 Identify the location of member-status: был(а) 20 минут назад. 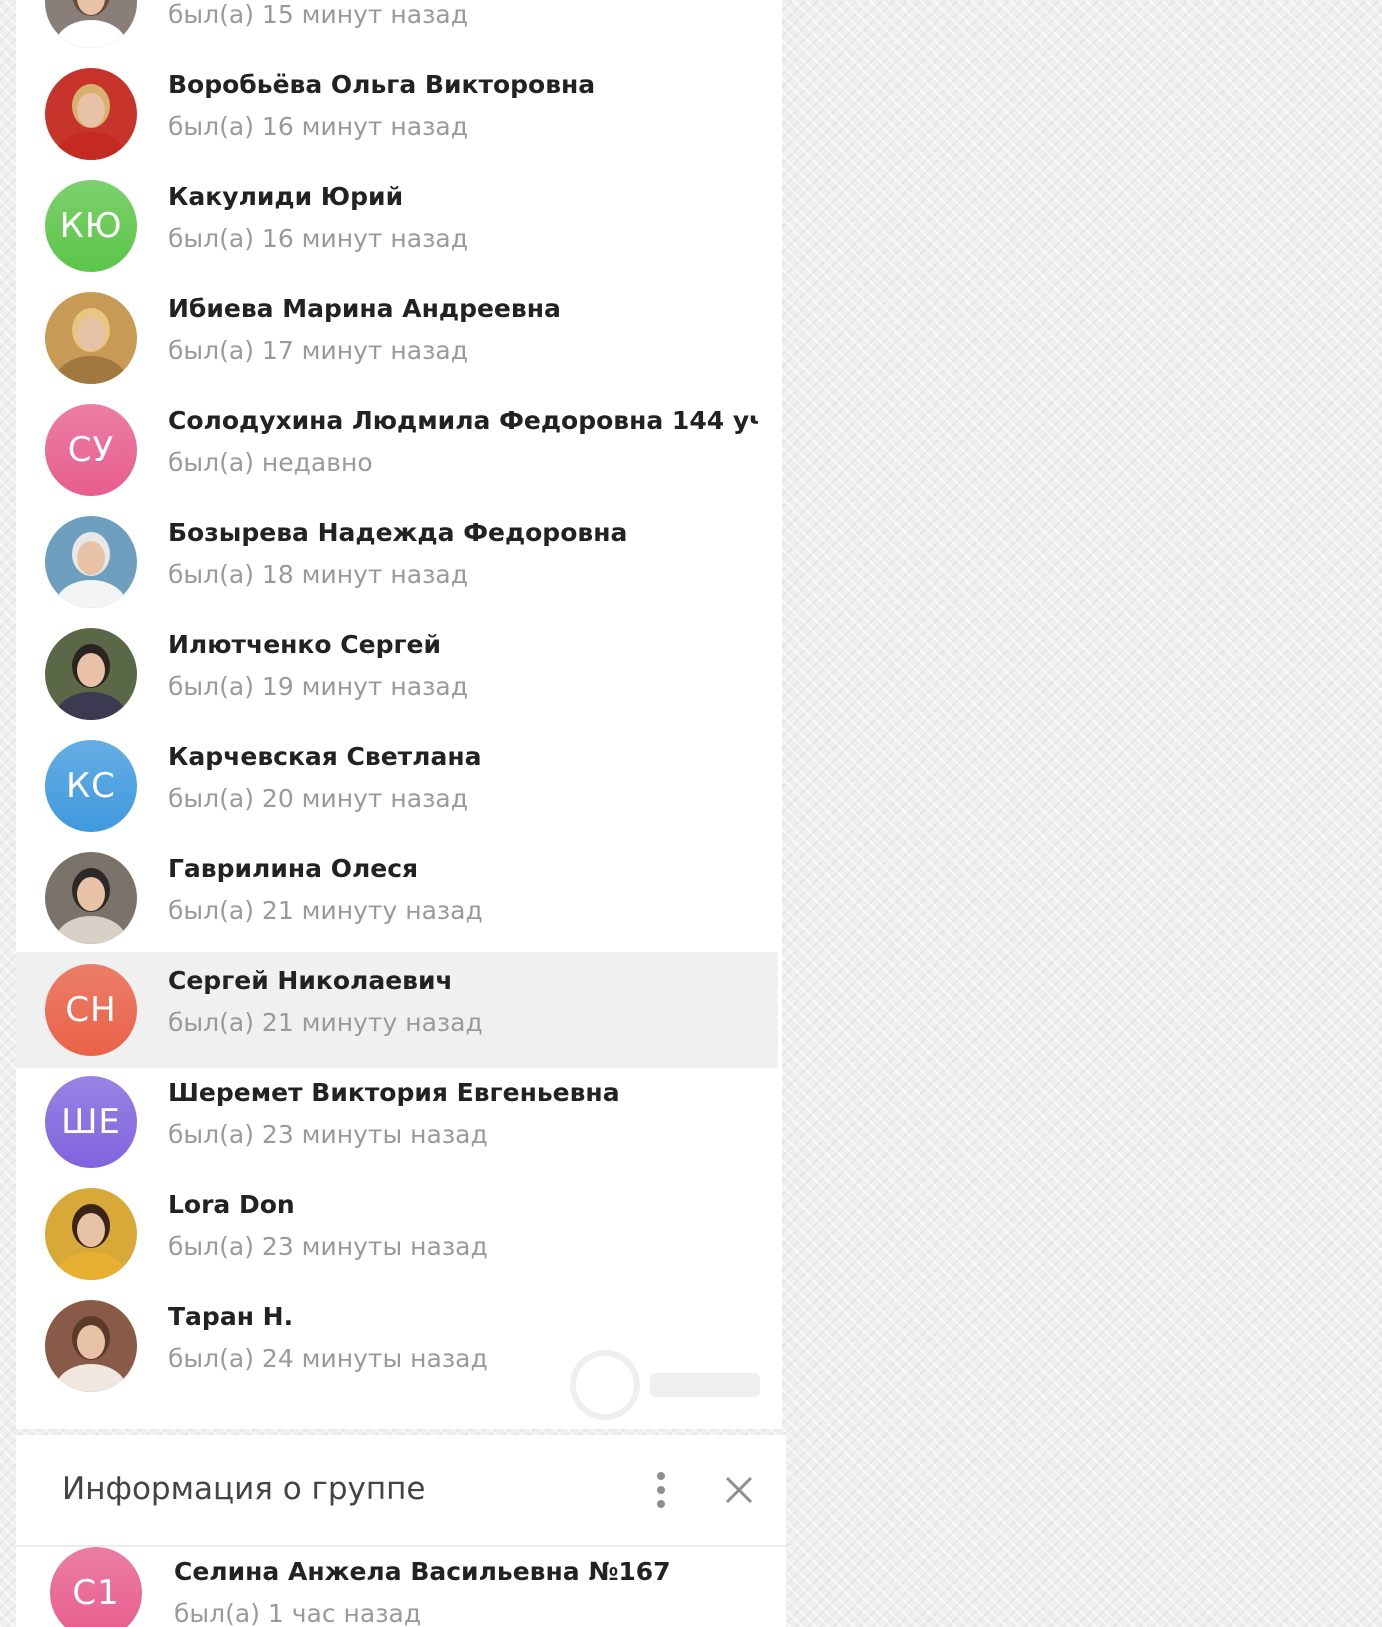
(318, 798).